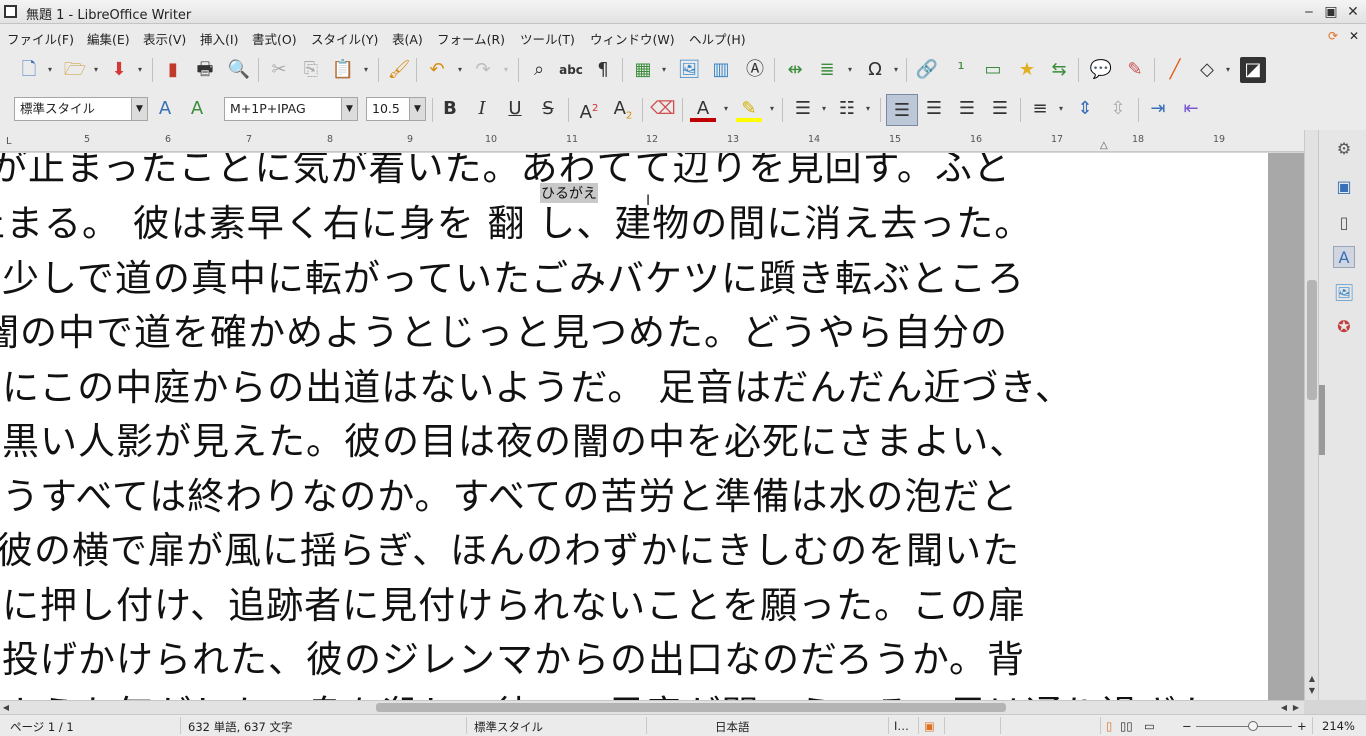  I want to click on menu-styles: スタイル(Y), so click(344, 38).